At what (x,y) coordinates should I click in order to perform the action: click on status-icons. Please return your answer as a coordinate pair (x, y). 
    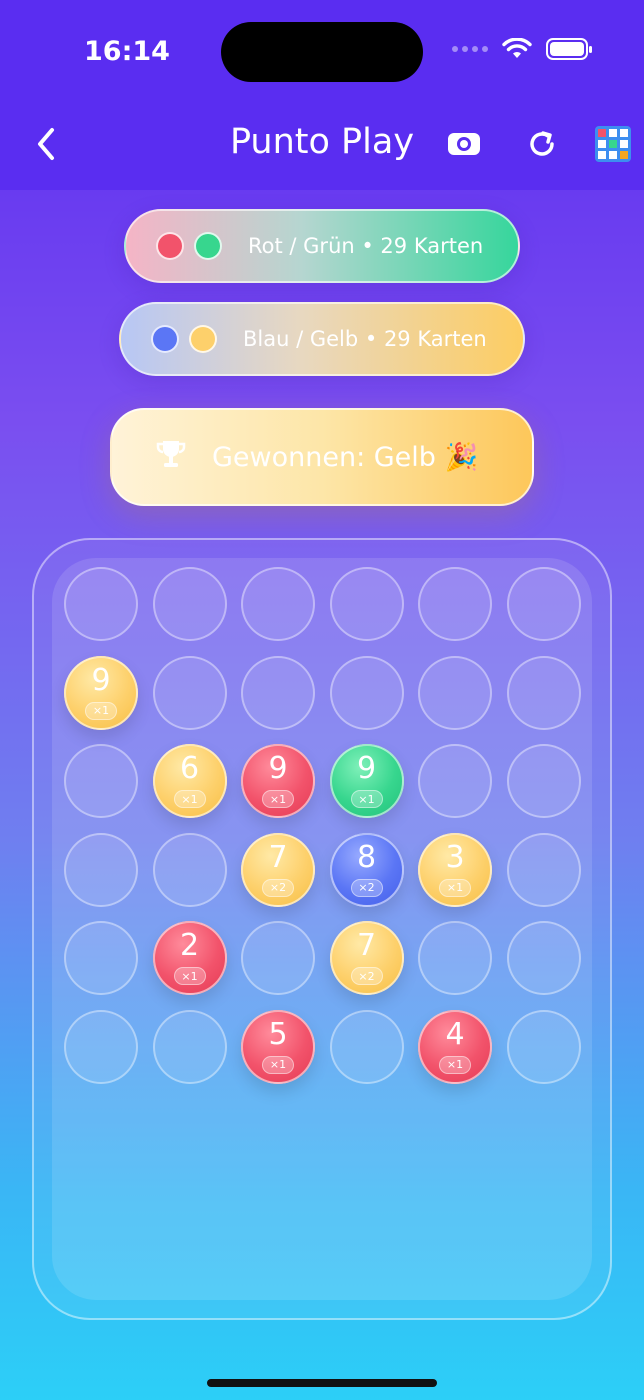
    Looking at the image, I should click on (522, 49).